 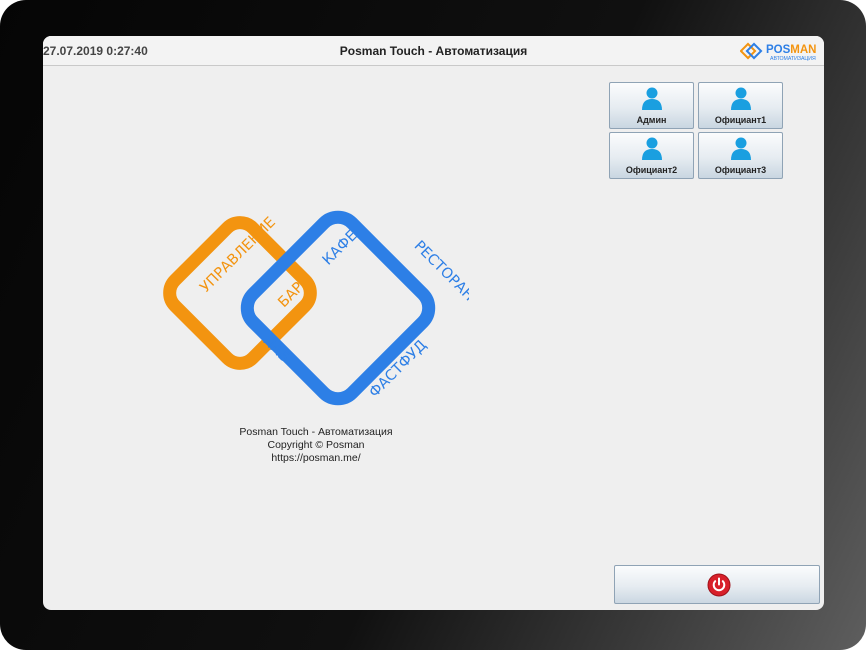 I want to click on copyright-app-name: Posman Touch - Автоматизация, so click(x=316, y=432).